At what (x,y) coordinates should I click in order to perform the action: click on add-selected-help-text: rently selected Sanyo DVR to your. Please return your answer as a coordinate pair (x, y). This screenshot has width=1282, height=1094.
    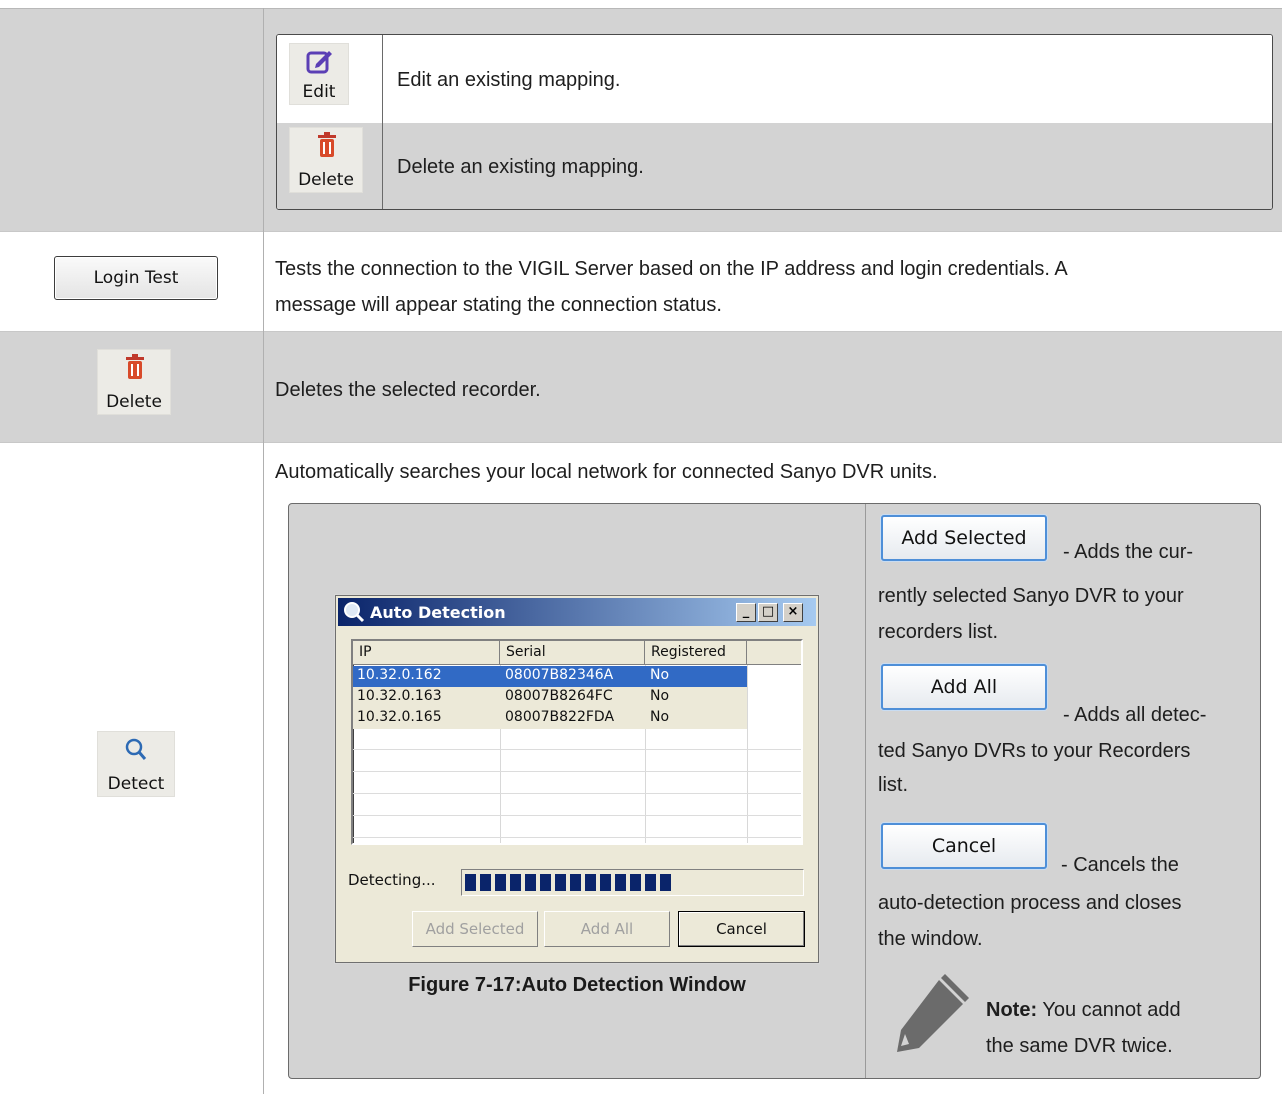
    Looking at the image, I should click on (1031, 596).